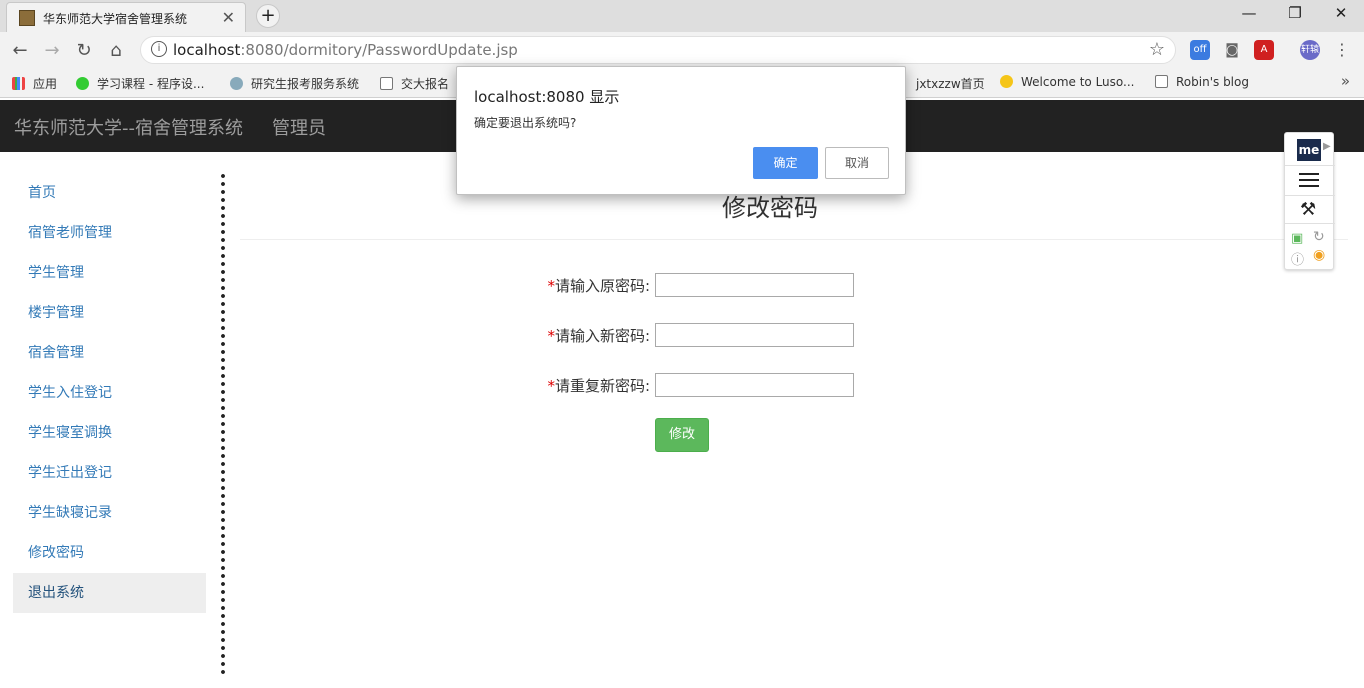 The image size is (1364, 688). Describe the element at coordinates (82, 83) in the screenshot. I see `course-icon` at that location.